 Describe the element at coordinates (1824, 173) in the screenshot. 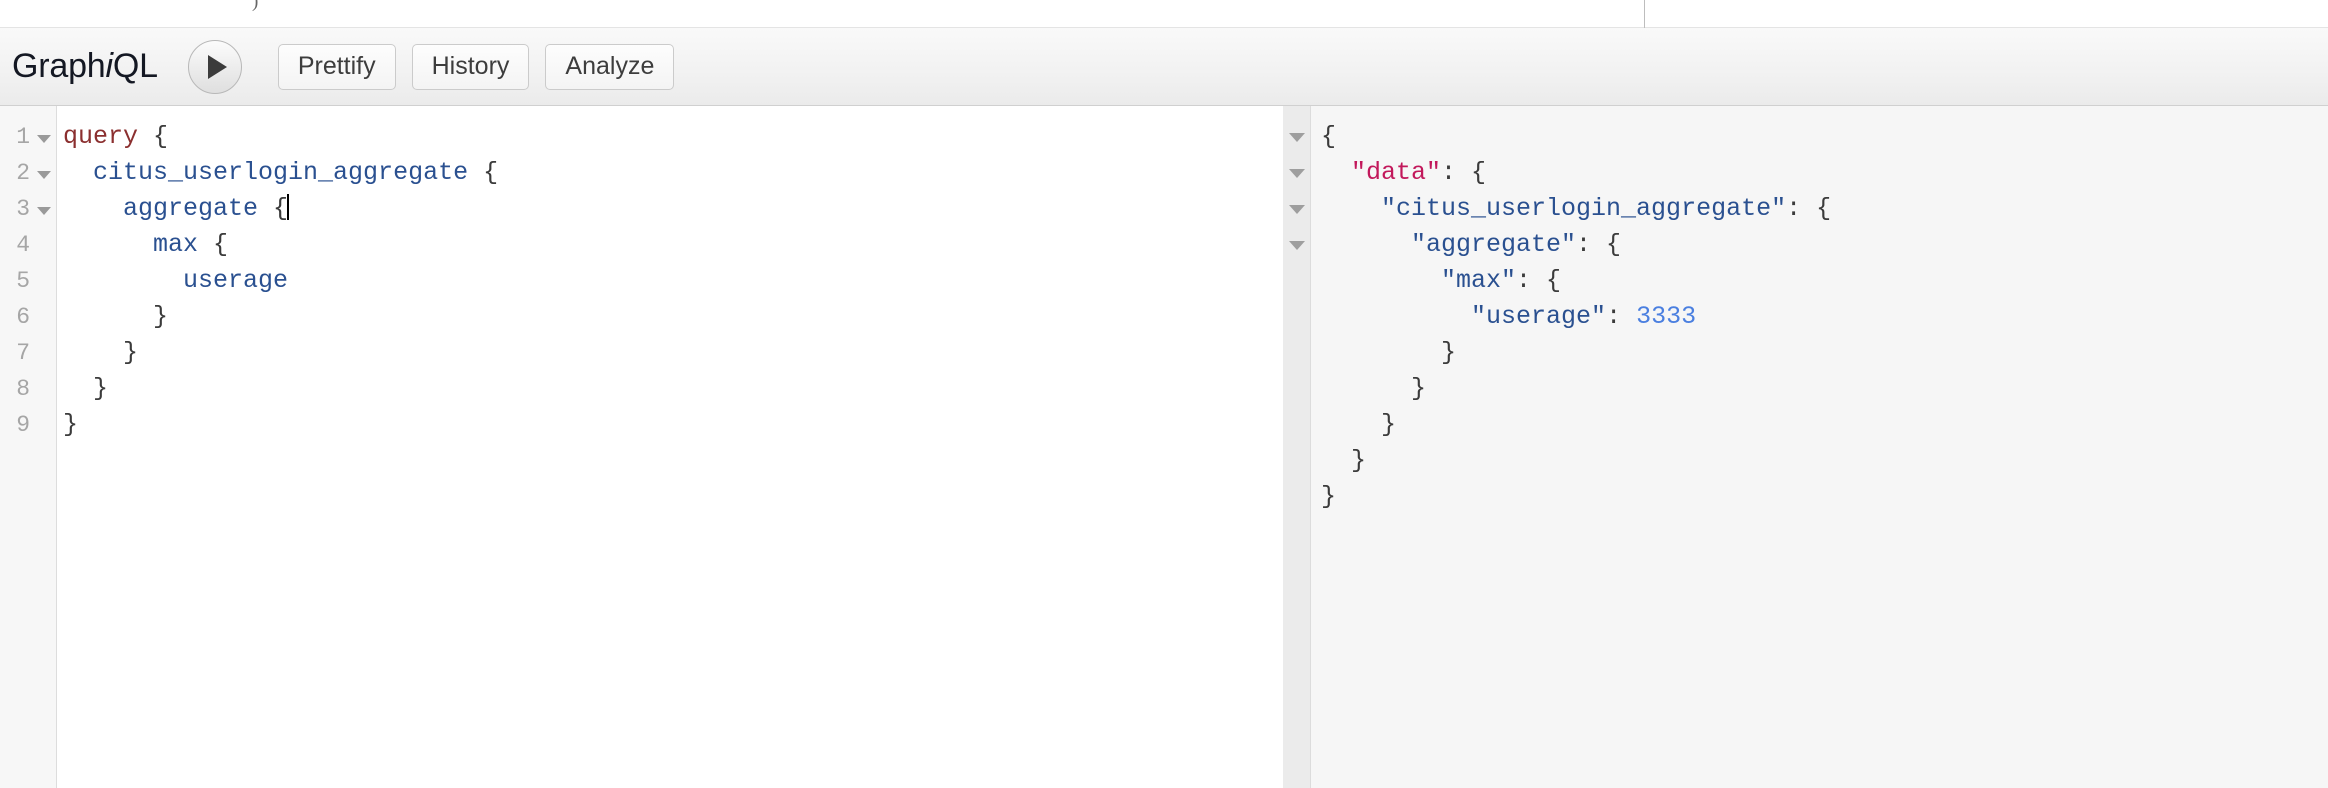

I see `result-line: "data": {` at that location.